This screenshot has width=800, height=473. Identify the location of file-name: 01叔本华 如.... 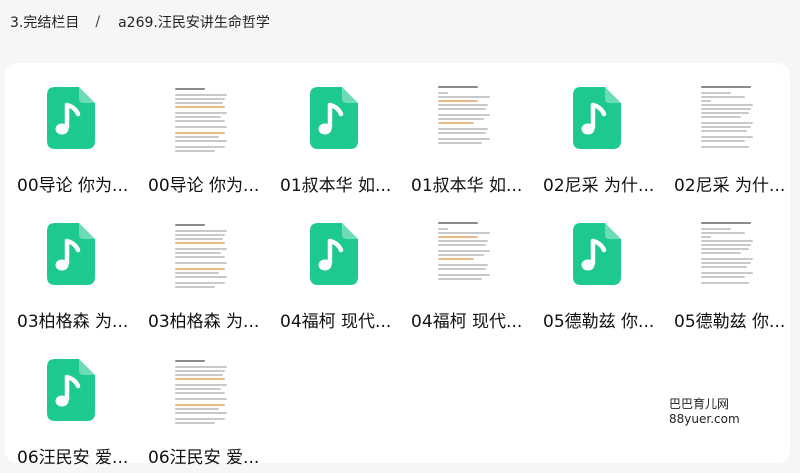
(467, 186).